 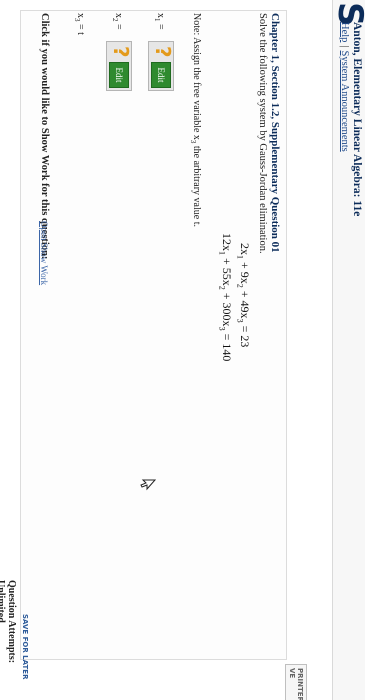 What do you see at coordinates (117, 21) in the screenshot?
I see `x2-label: x2 =` at bounding box center [117, 21].